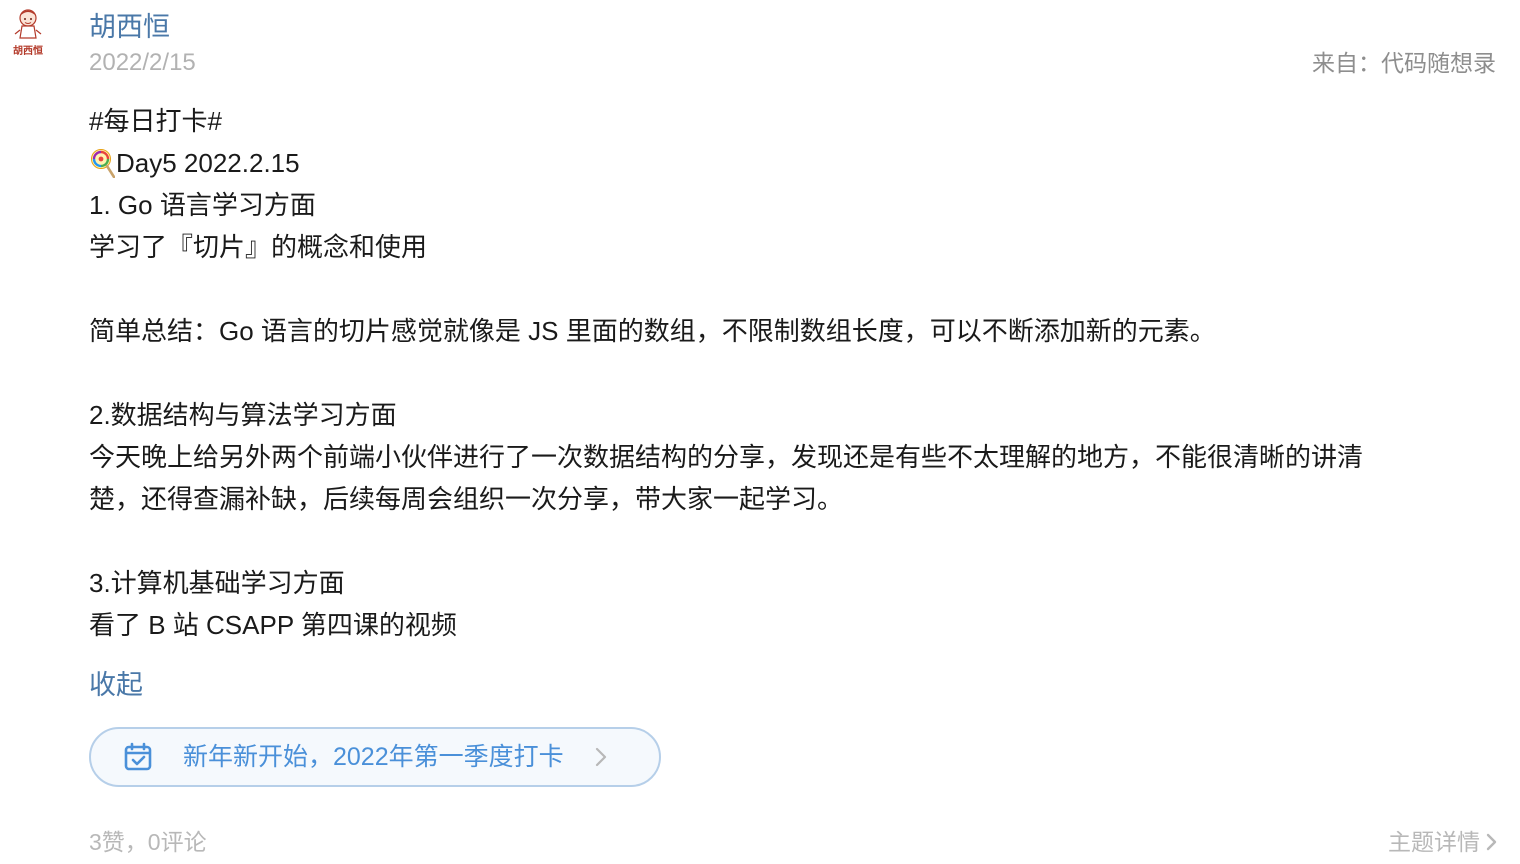  I want to click on content-line: #每日打卡#, so click(155, 121).